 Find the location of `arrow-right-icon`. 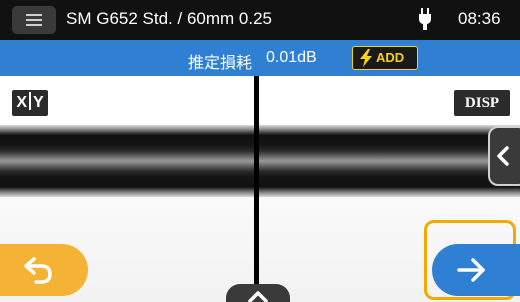

arrow-right-icon is located at coordinates (471, 270).